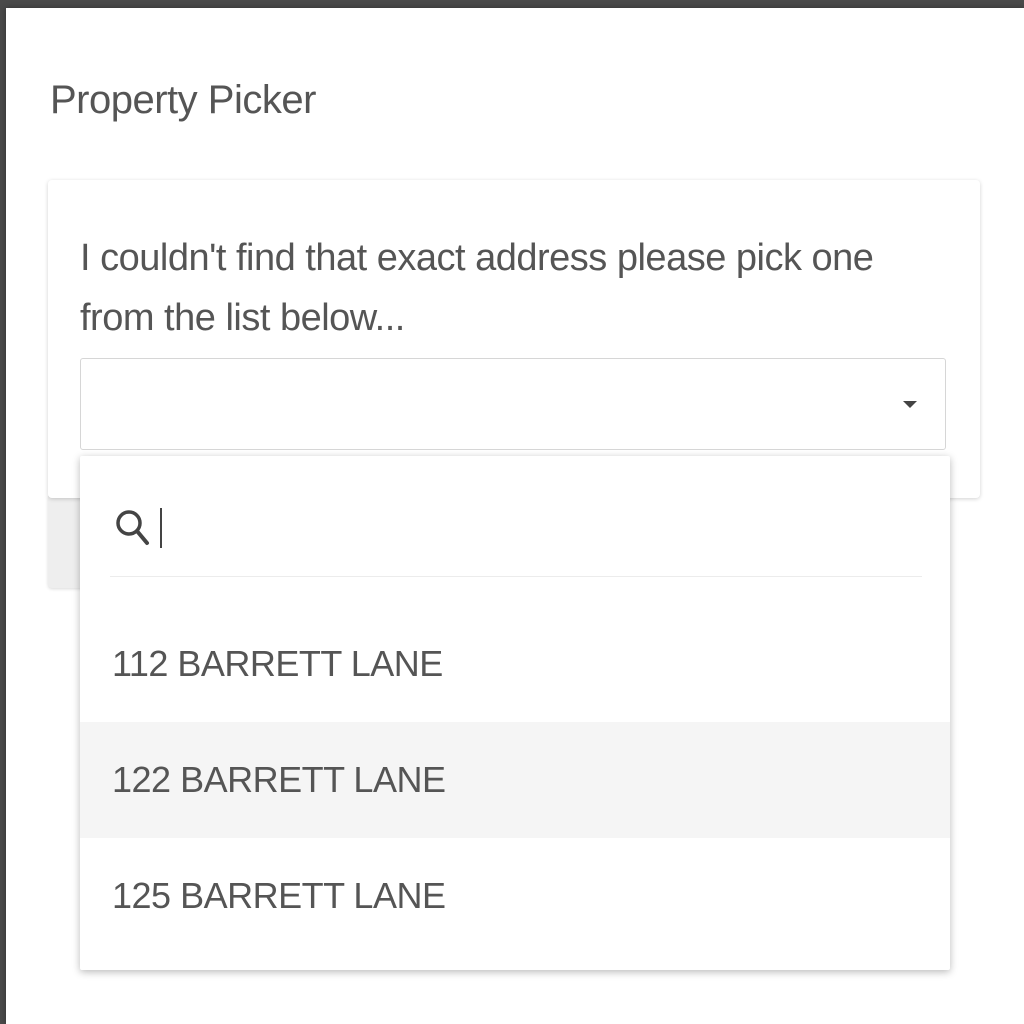  I want to click on caret-down-icon, so click(910, 404).